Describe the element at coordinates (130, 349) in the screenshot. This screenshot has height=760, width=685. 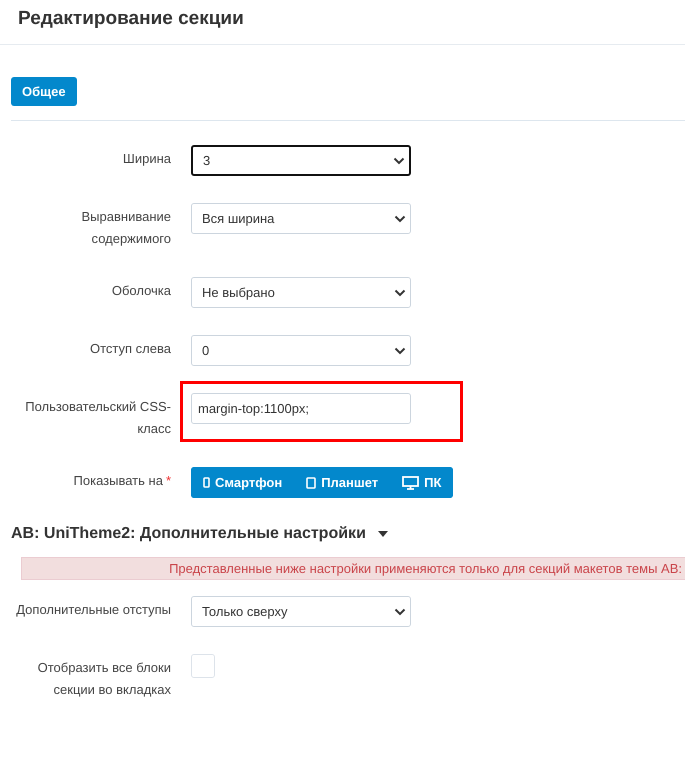
I see `field-label: Отступ слева` at that location.